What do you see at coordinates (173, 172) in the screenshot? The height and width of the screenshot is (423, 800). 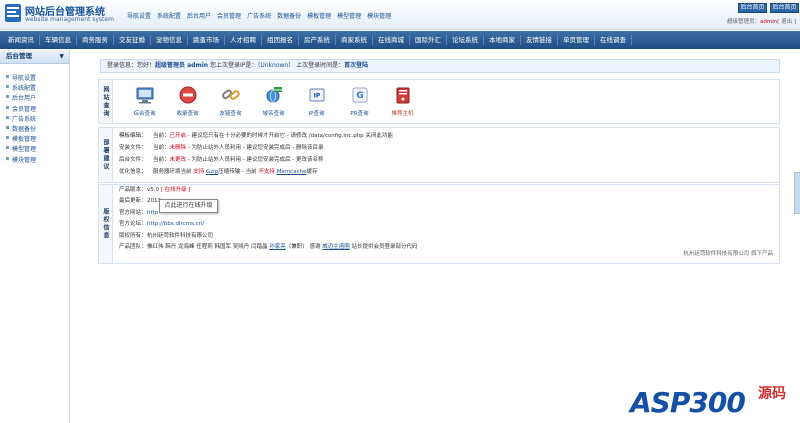 I see `row-prefix: 服务器环境当前` at bounding box center [173, 172].